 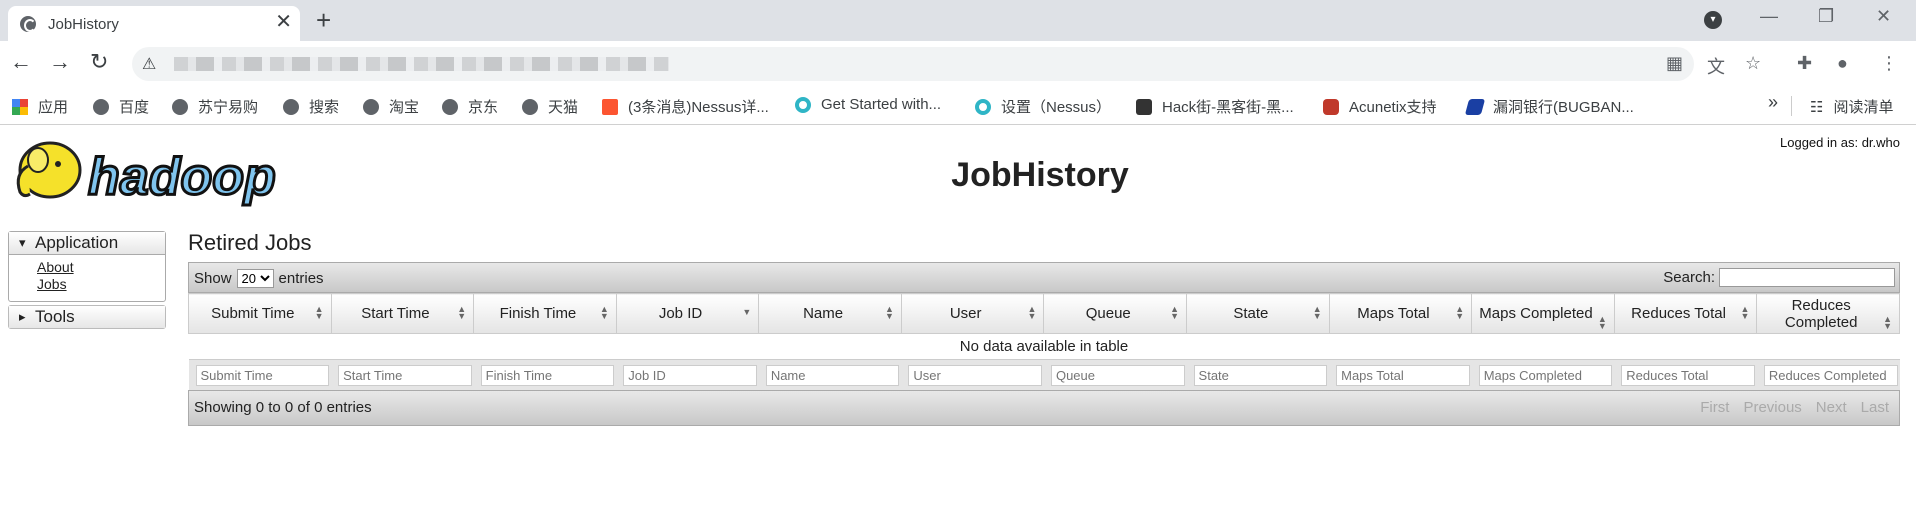 I want to click on about-link: About, so click(x=101, y=267).